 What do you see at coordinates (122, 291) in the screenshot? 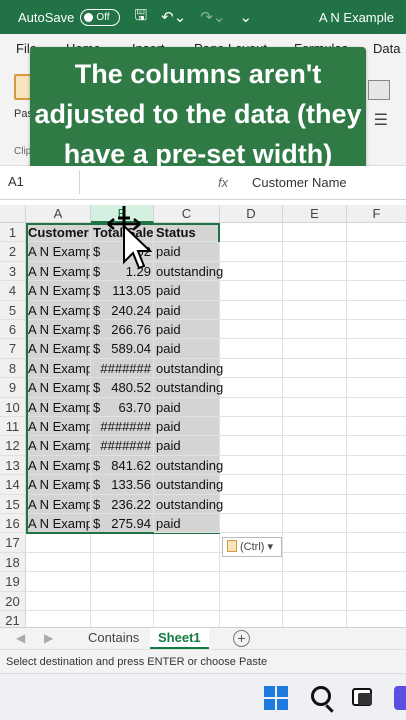
I see `total-sale-cell: $113.05` at bounding box center [122, 291].